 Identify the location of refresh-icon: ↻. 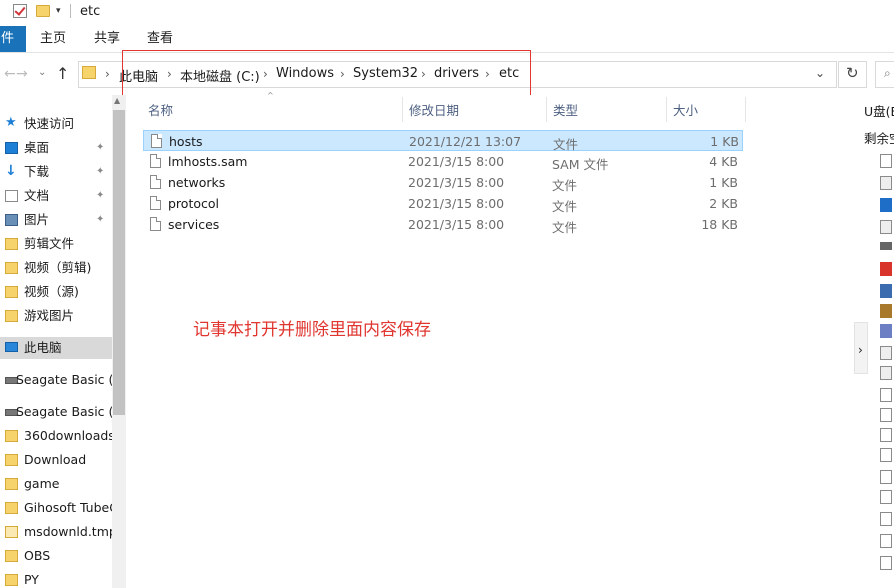
(852, 73).